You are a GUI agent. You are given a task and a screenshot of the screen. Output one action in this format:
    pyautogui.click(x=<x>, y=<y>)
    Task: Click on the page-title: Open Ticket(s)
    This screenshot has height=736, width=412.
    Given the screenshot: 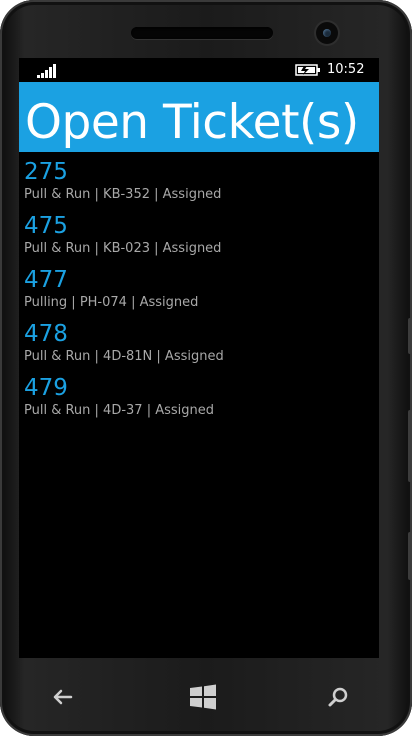 What is the action you would take?
    pyautogui.click(x=192, y=122)
    